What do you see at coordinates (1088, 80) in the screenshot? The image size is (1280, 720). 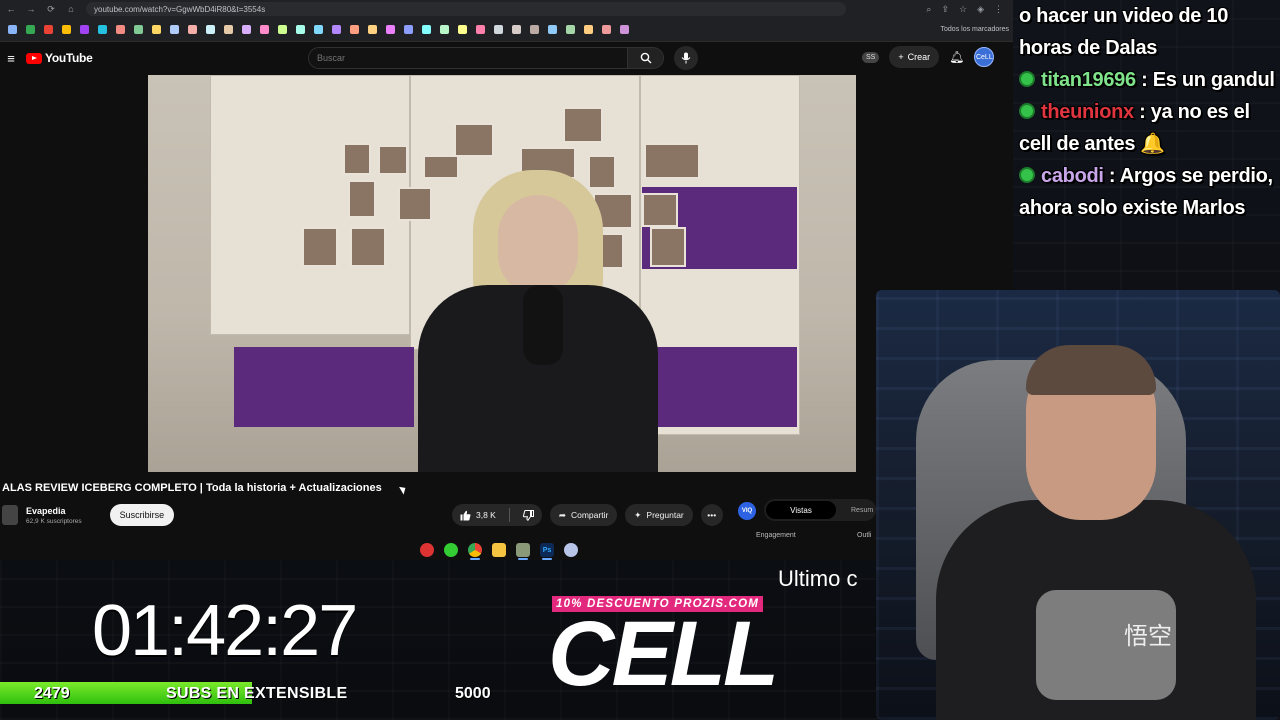 I see `chat-username: titan19696` at bounding box center [1088, 80].